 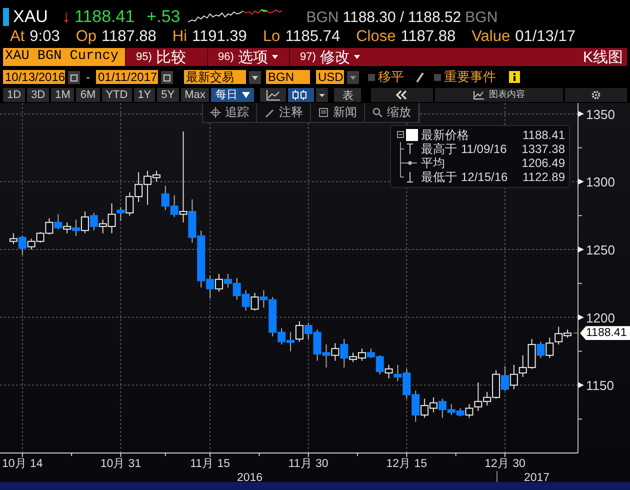 I want to click on x-tick-label: 11月 15, so click(x=210, y=464).